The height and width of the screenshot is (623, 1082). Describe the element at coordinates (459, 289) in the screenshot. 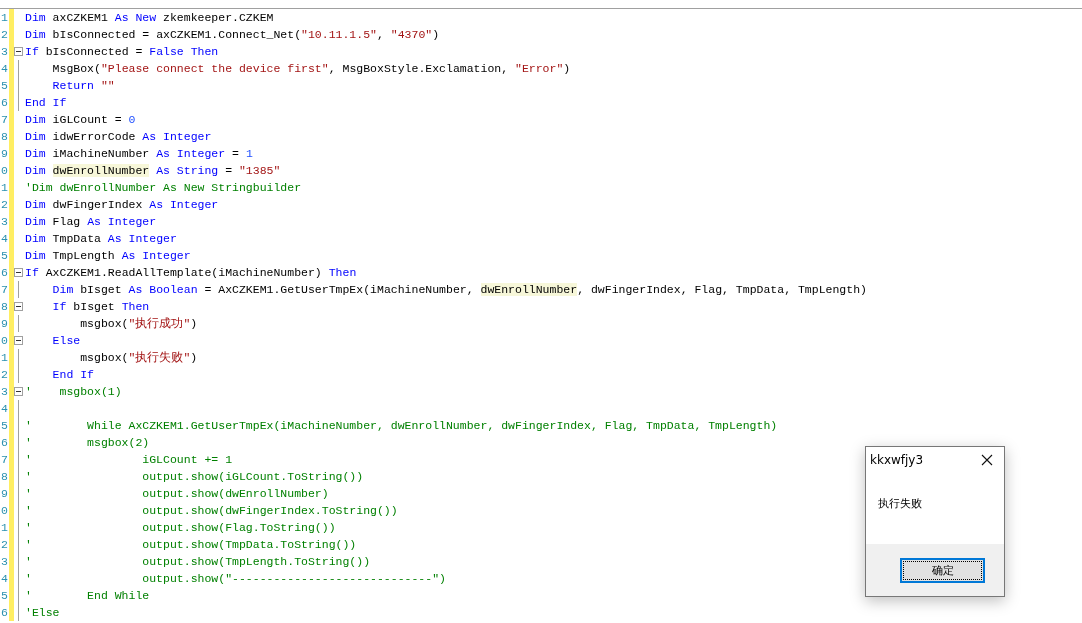

I see `code-line: Dim bIsget As Boolean = AxCZKEM1.GetUserTmpEx(iMachineNumber, dwEnrollNumber, dwFingerIndex, Flag, TmpData, TmpLength)` at that location.